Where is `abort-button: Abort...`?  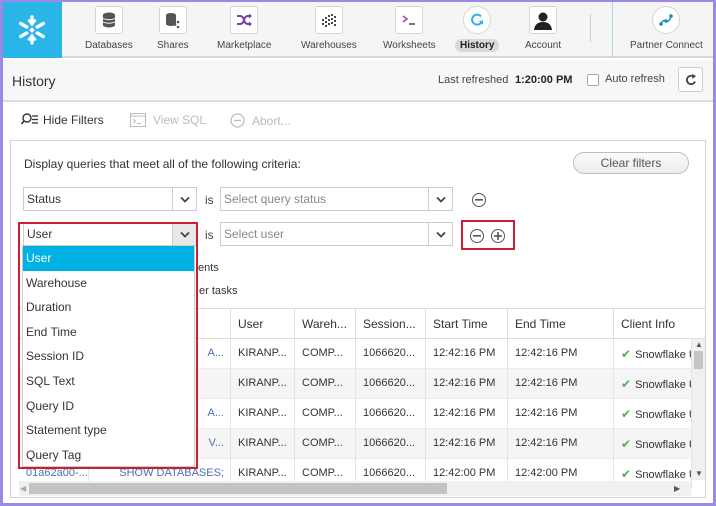
abort-button: Abort... is located at coordinates (260, 120).